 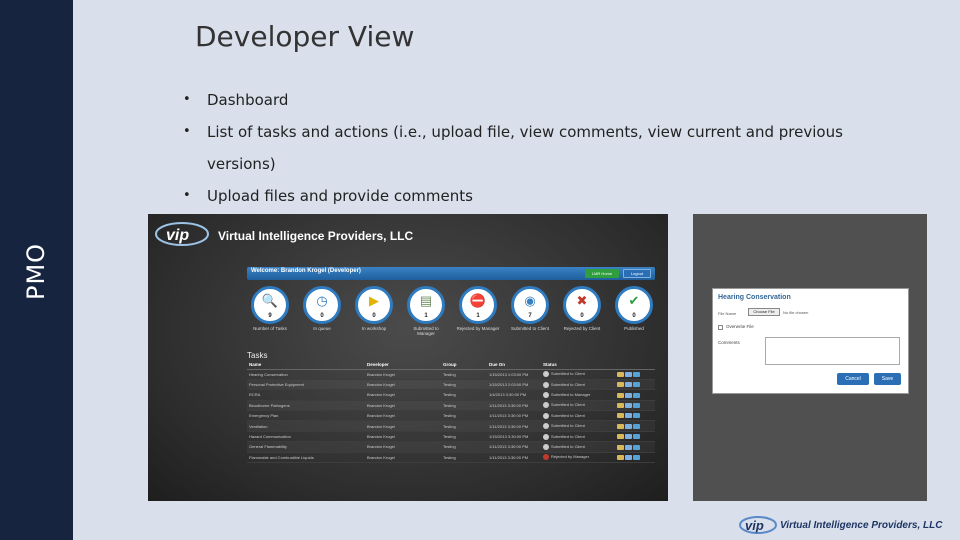 I want to click on comments-textarea, so click(x=832, y=351).